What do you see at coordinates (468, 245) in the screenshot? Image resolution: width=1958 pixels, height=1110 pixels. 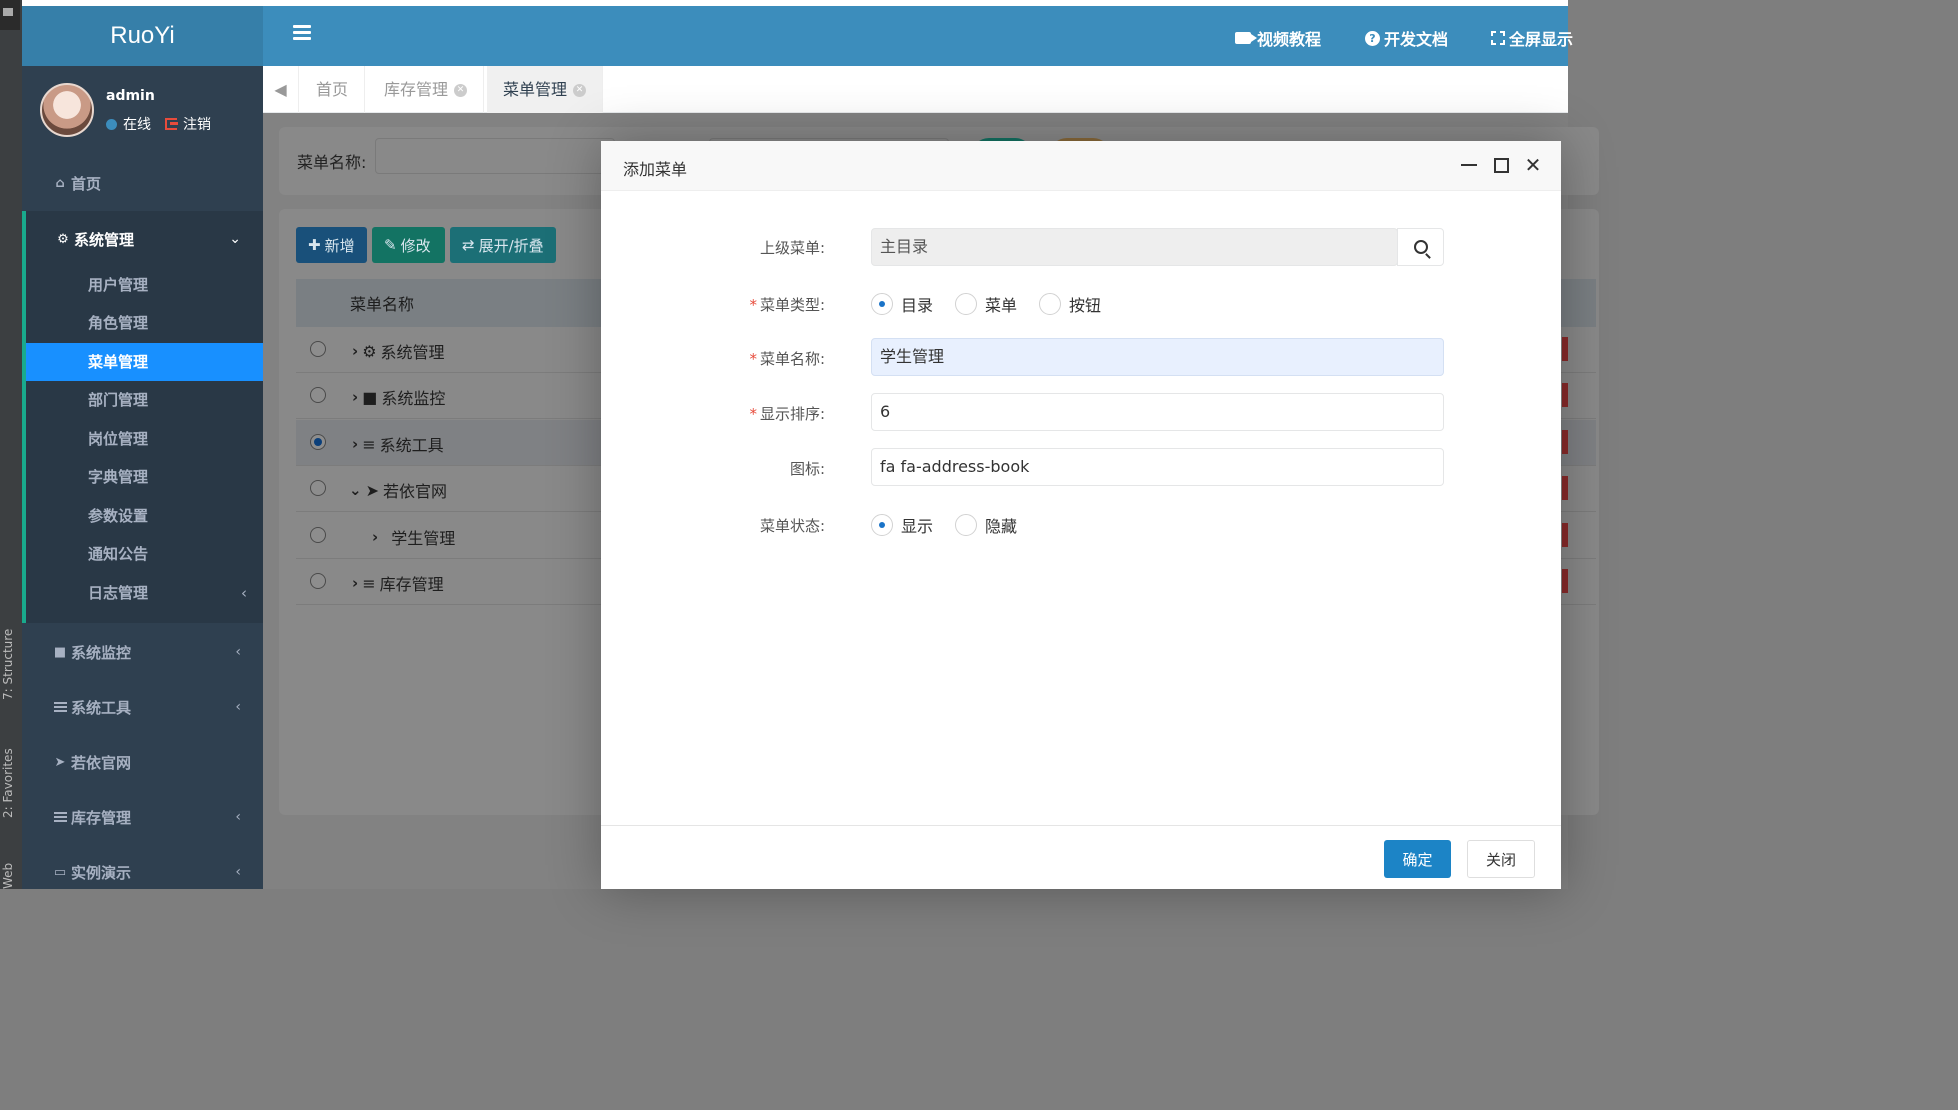 I see `exchange-icon: ⇄` at bounding box center [468, 245].